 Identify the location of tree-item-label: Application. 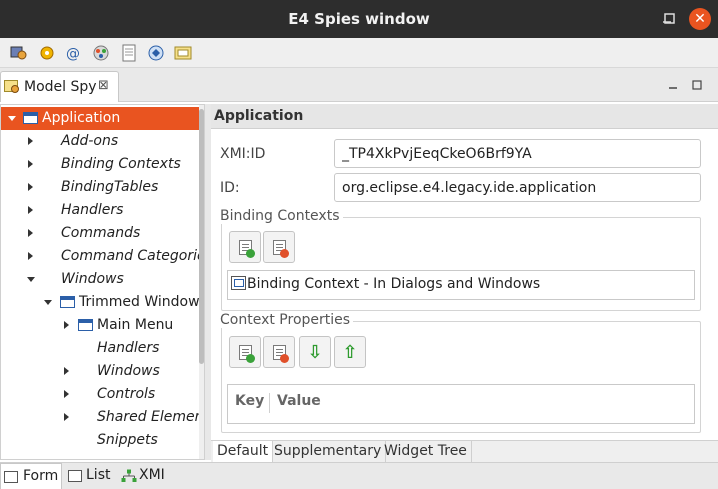
(81, 118).